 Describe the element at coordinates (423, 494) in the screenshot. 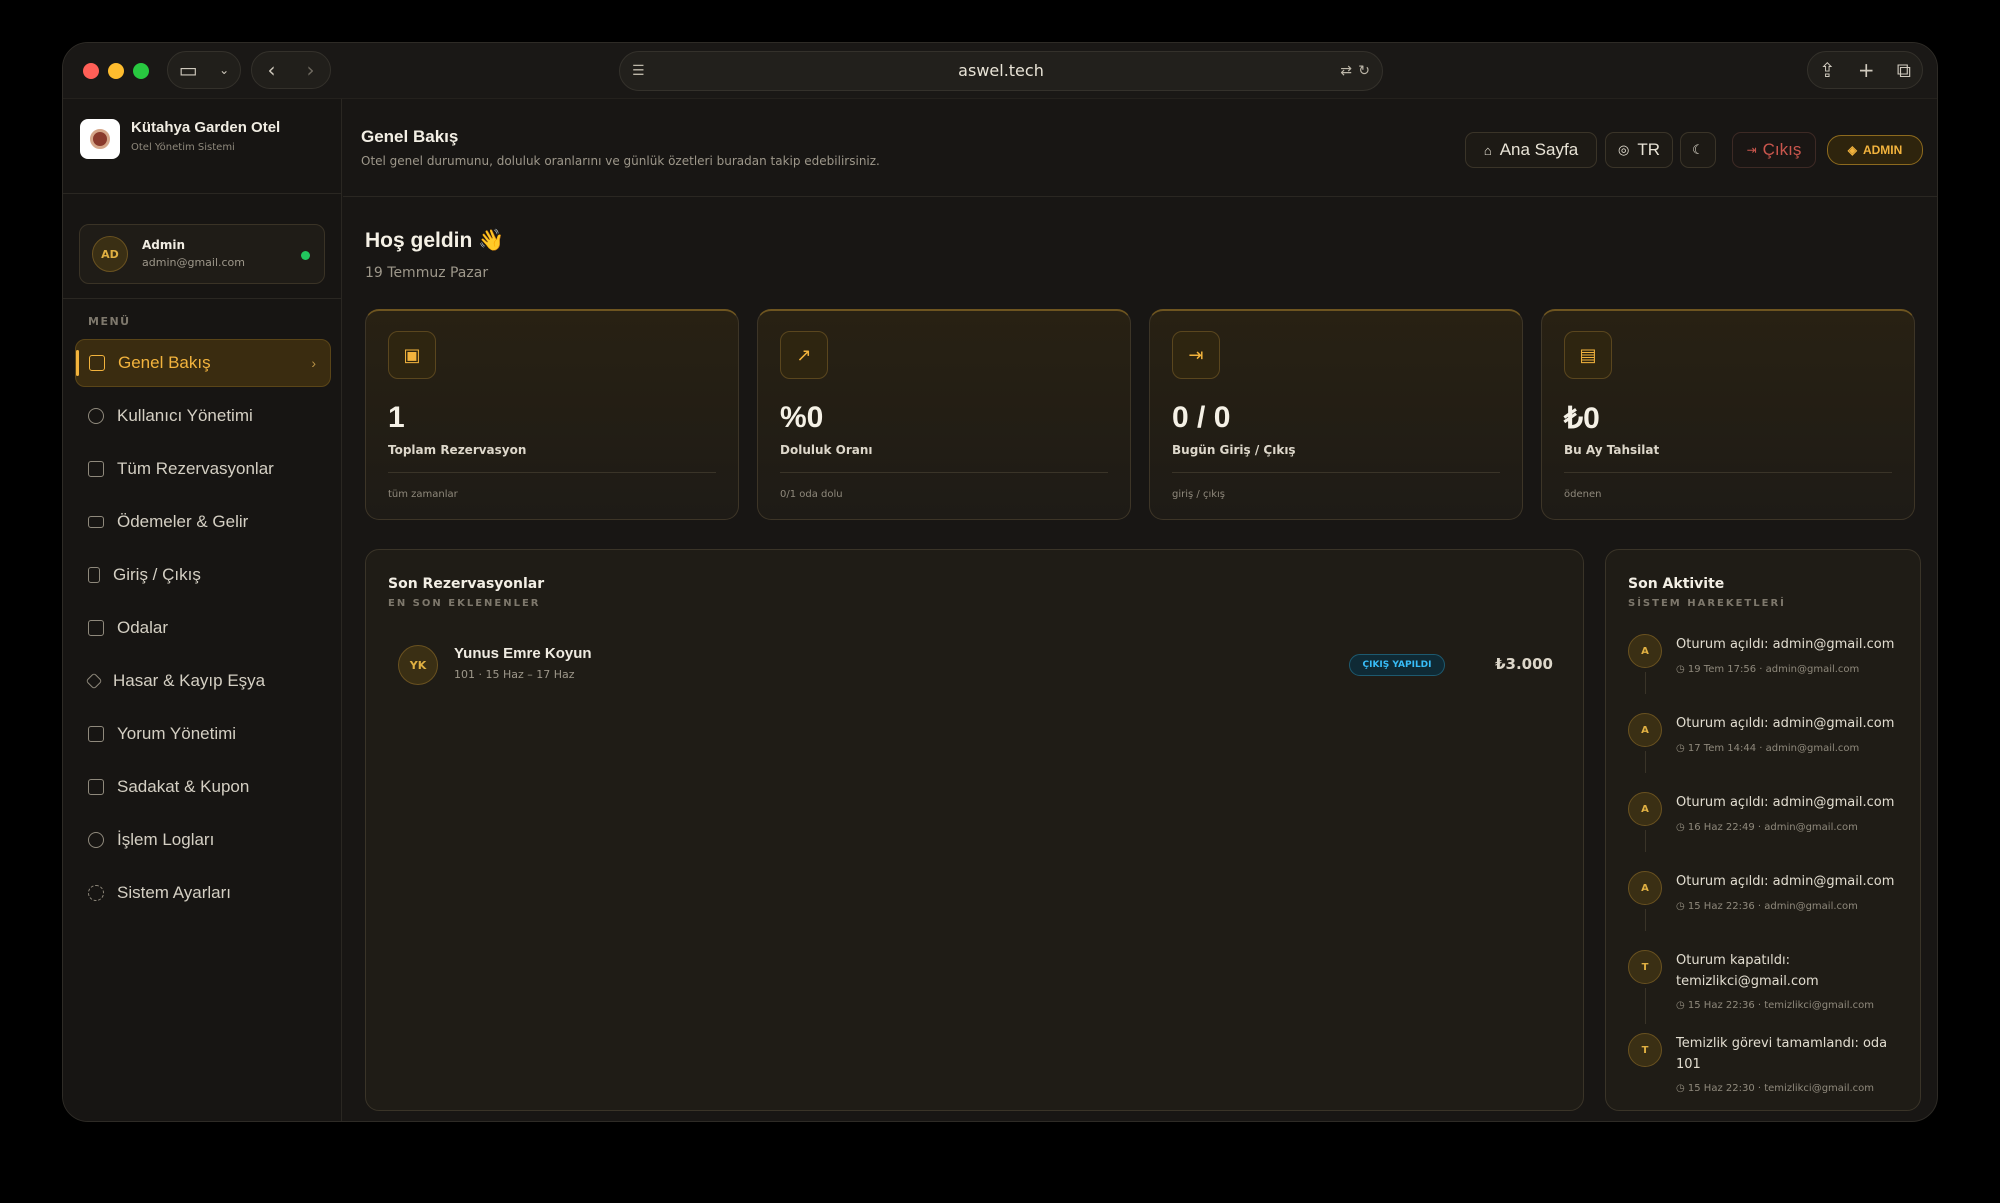

I see `stat-footer: tüm zamanlar` at that location.